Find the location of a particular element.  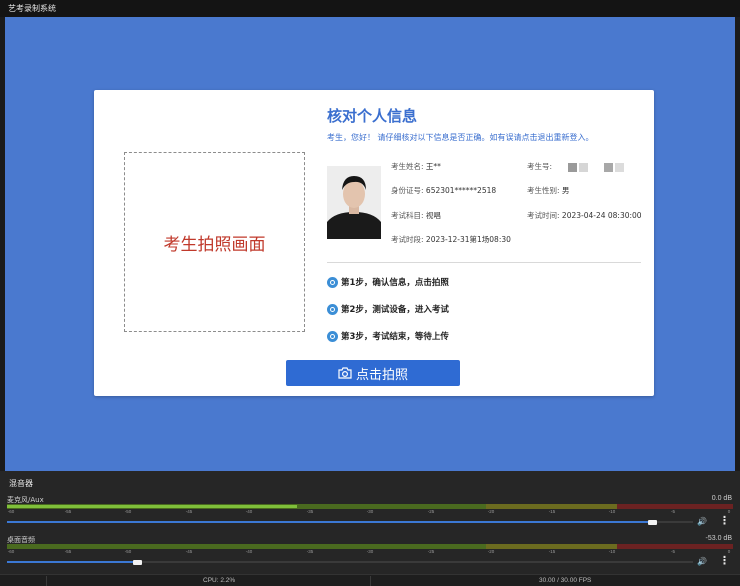

track-db-desktop: -53.0 dB is located at coordinates (718, 538).